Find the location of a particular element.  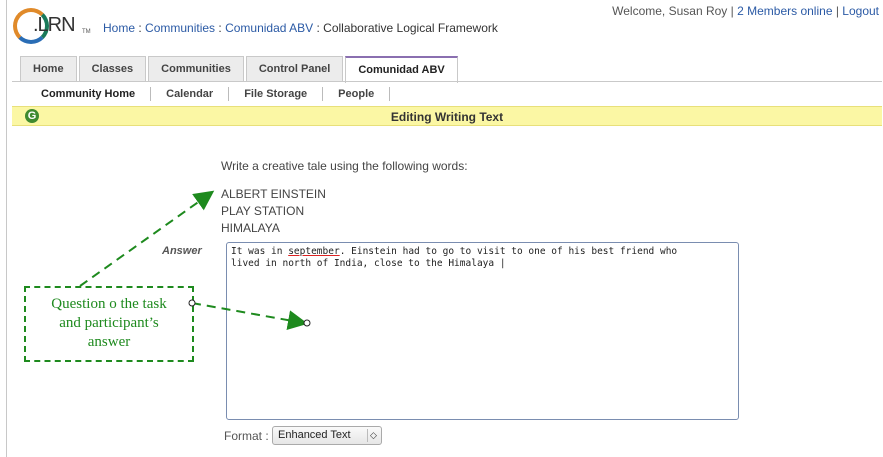

annotation-arrows is located at coordinates (195, 260).